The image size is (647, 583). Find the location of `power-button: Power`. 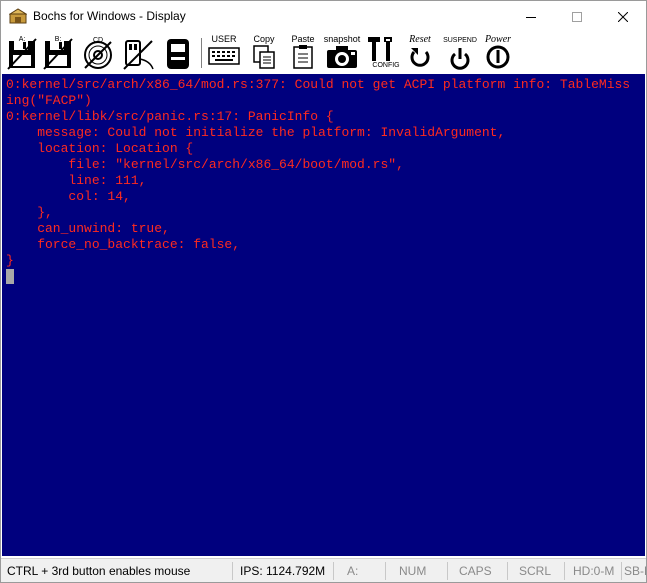

power-button: Power is located at coordinates (498, 53).